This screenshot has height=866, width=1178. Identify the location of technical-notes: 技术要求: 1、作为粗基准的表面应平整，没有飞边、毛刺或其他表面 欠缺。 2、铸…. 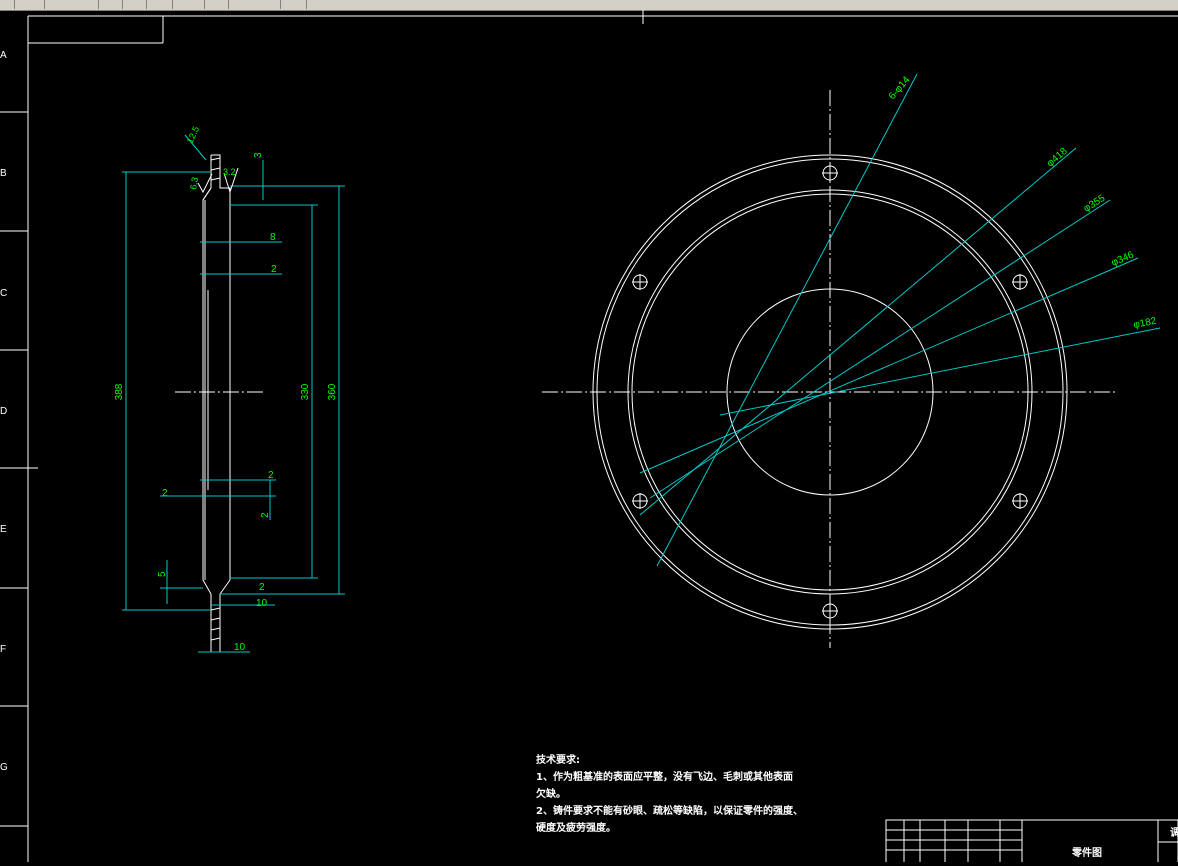
(669, 794).